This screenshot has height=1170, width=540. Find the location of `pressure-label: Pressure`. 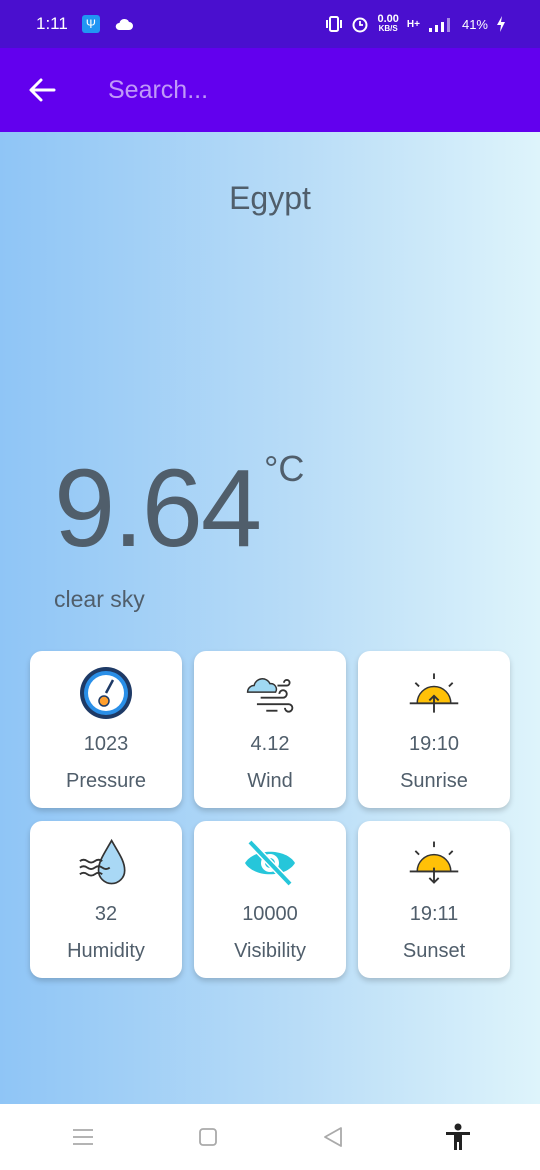

pressure-label: Pressure is located at coordinates (106, 781).